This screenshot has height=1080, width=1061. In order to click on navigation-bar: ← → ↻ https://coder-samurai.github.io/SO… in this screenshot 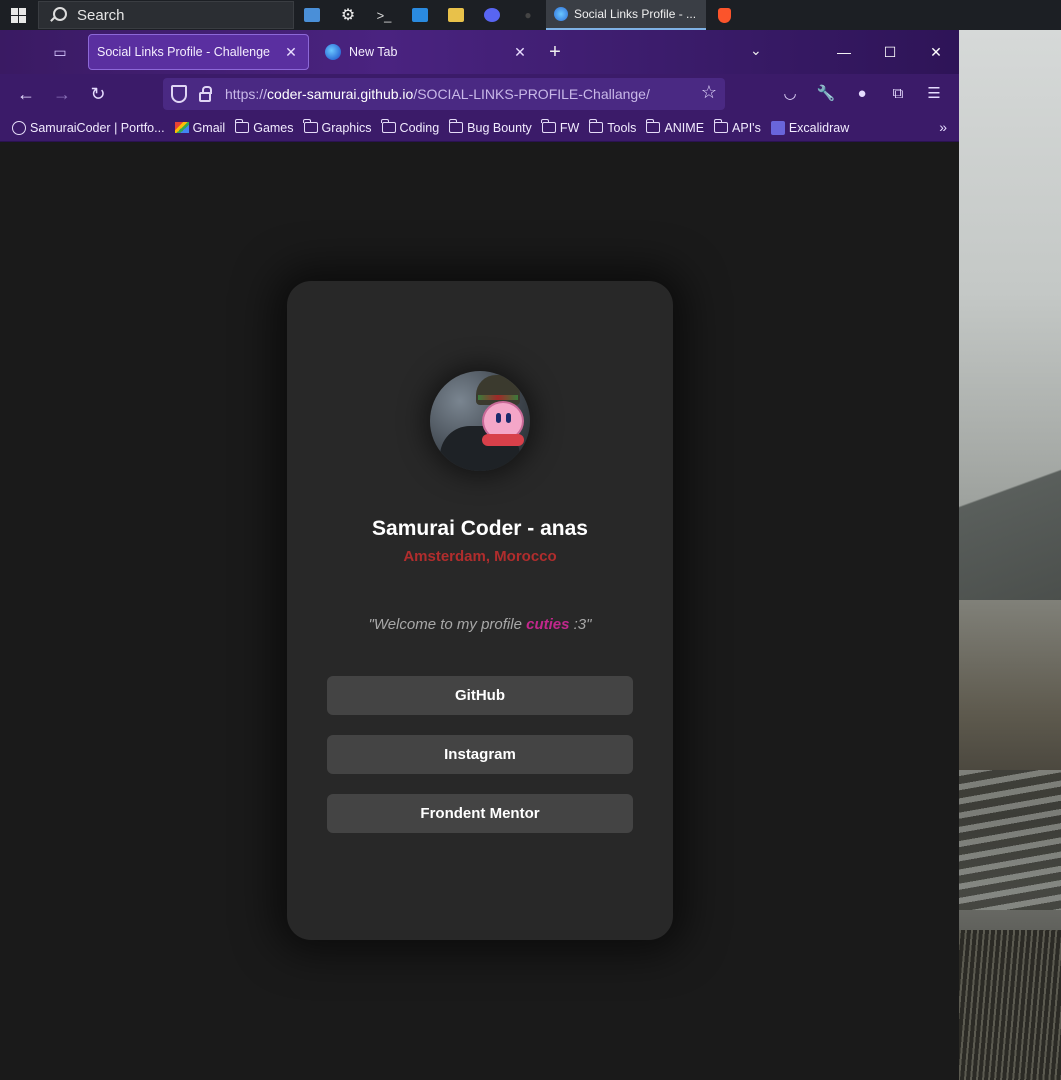, I will do `click(479, 94)`.